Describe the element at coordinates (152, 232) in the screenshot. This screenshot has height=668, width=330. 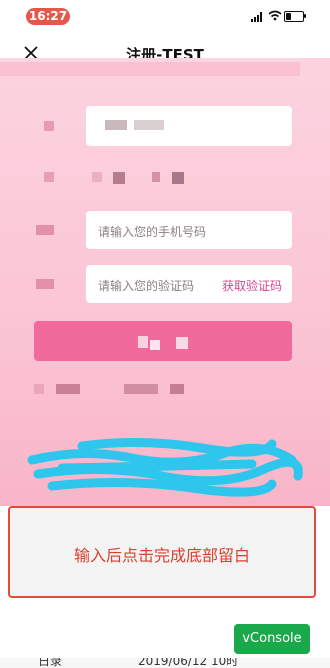
I see `phone-placeholder: 请输入您的手机号码` at that location.